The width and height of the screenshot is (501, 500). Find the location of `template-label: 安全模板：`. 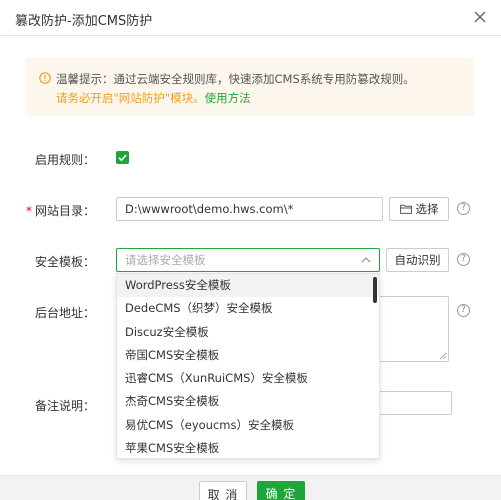

template-label: 安全模板： is located at coordinates (64, 262).